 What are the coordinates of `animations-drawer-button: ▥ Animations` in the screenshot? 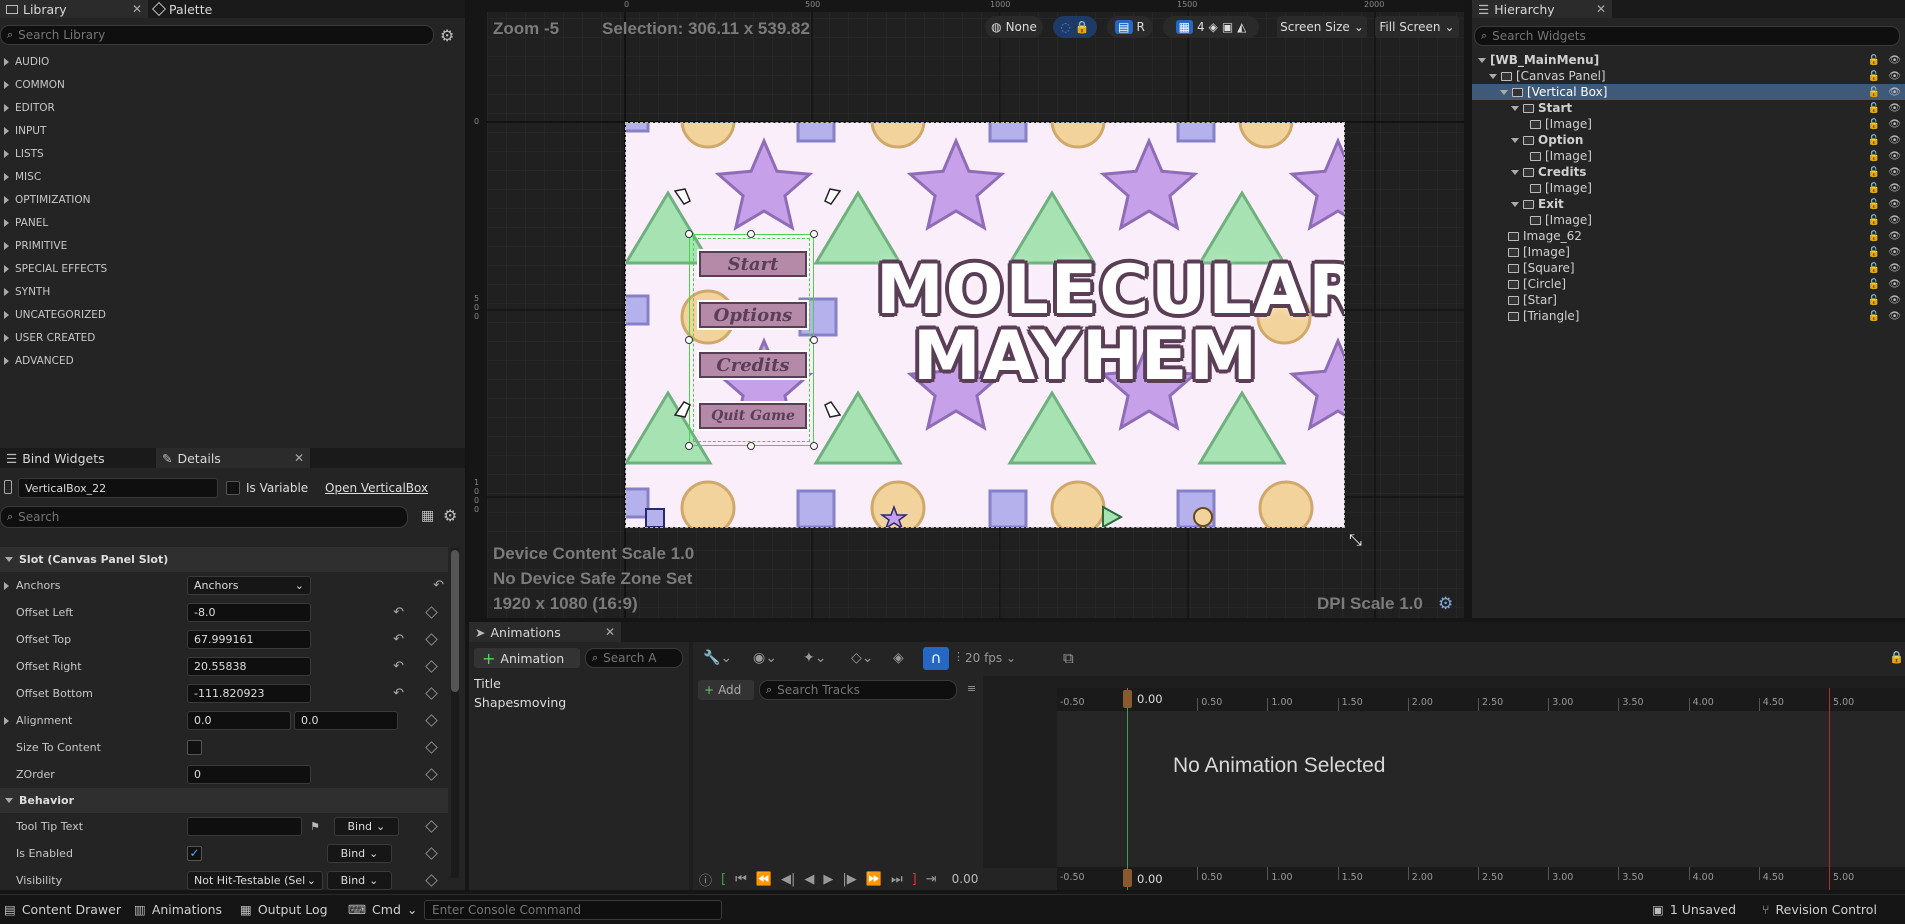 It's located at (178, 909).